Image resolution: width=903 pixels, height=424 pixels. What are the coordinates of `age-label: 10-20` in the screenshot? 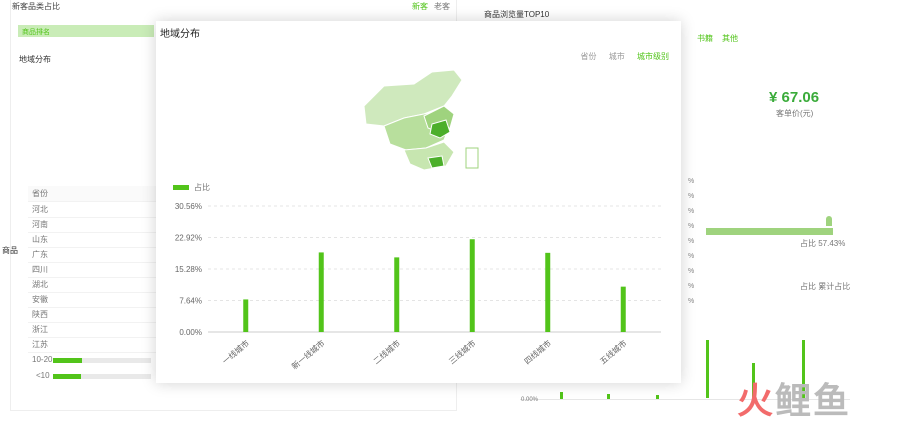 It's located at (42, 359).